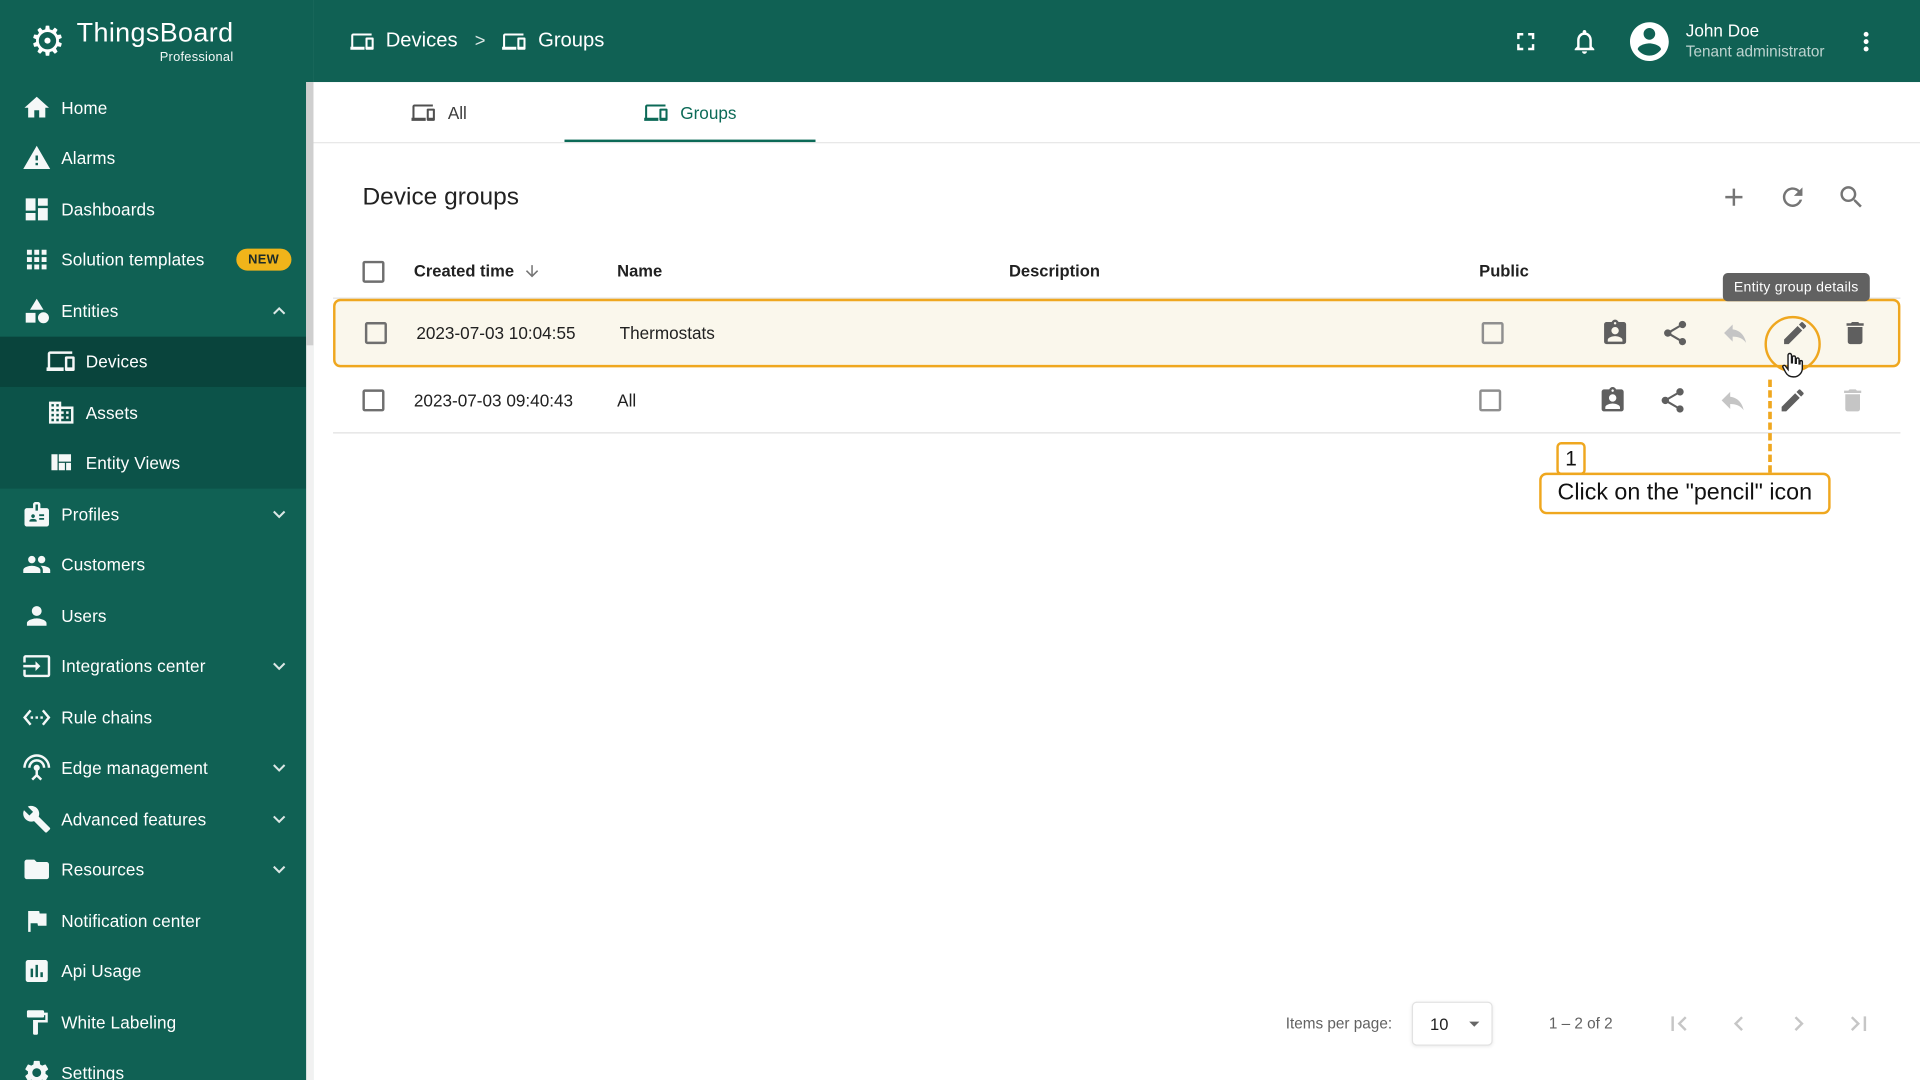  What do you see at coordinates (1584, 41) in the screenshot?
I see `notifications-button` at bounding box center [1584, 41].